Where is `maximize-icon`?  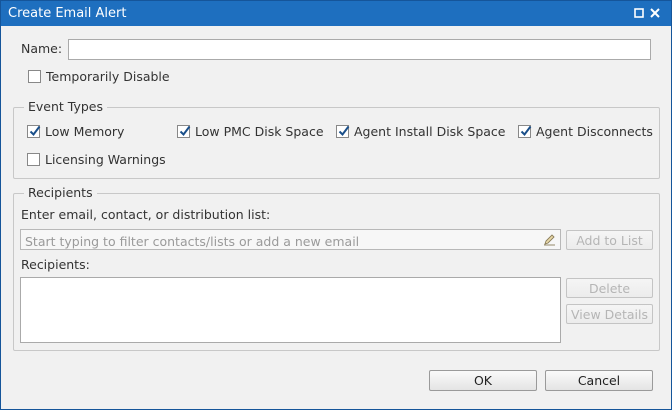 maximize-icon is located at coordinates (639, 13).